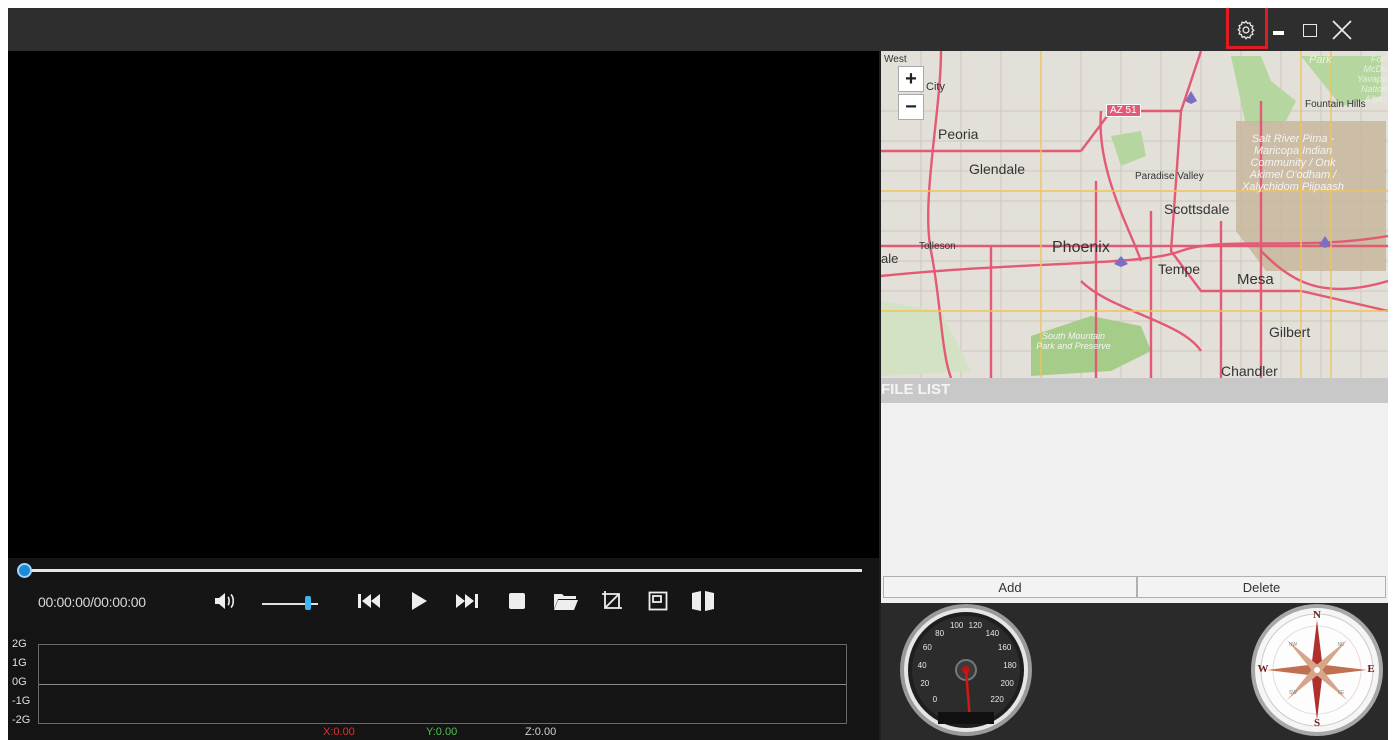  What do you see at coordinates (956, 625) in the screenshot?
I see `speed-tick-label: 100` at bounding box center [956, 625].